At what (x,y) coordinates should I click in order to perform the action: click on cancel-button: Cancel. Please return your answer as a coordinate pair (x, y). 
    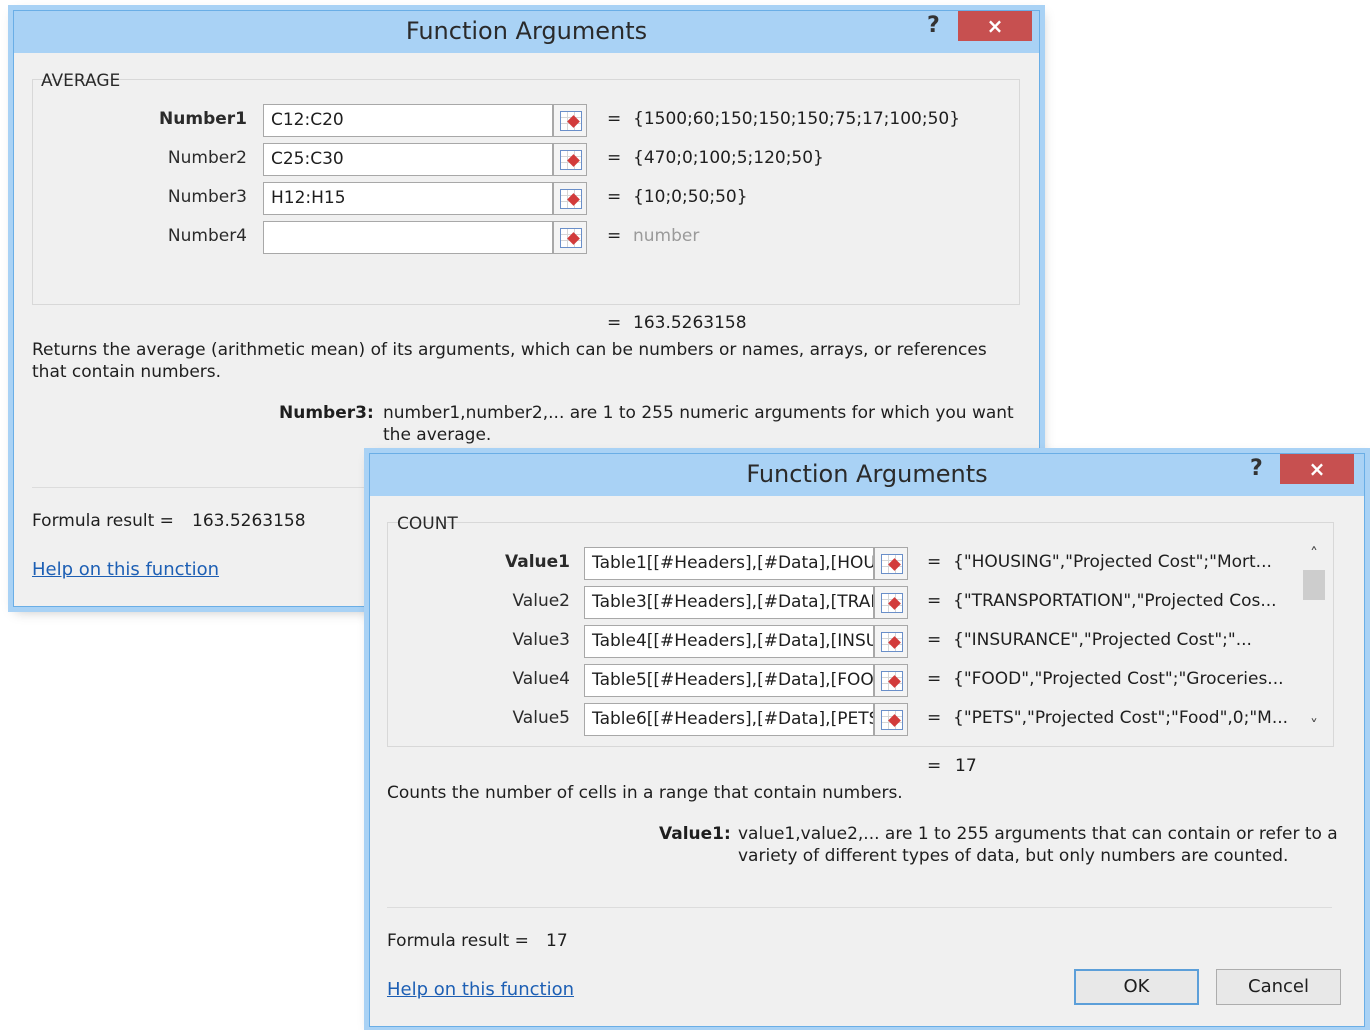
    Looking at the image, I should click on (1278, 987).